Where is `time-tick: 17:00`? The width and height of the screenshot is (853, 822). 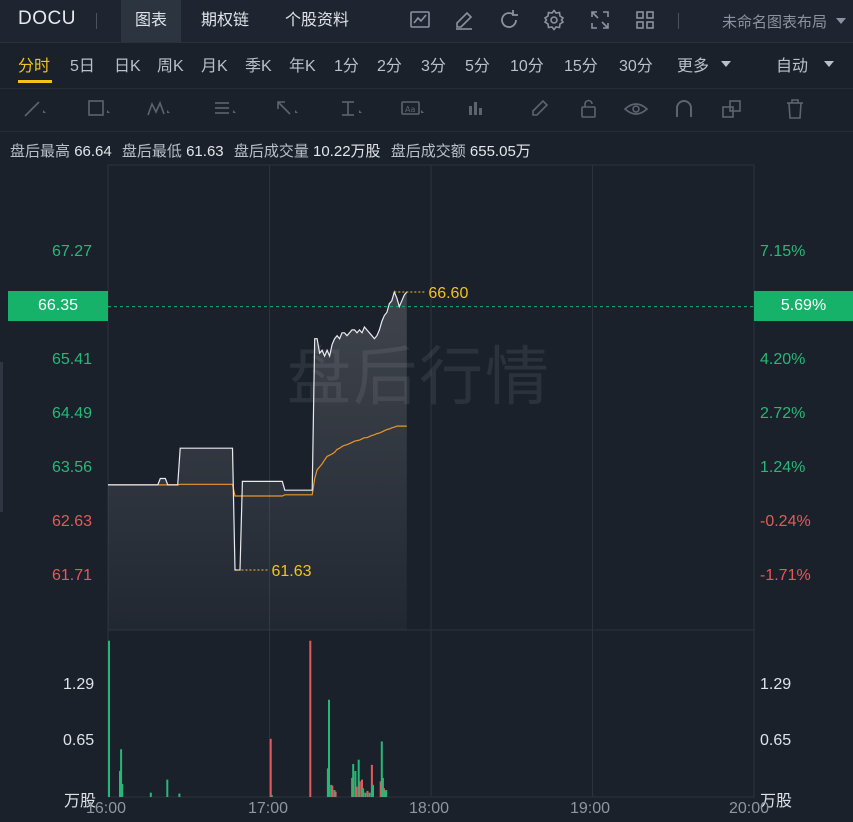 time-tick: 17:00 is located at coordinates (268, 808).